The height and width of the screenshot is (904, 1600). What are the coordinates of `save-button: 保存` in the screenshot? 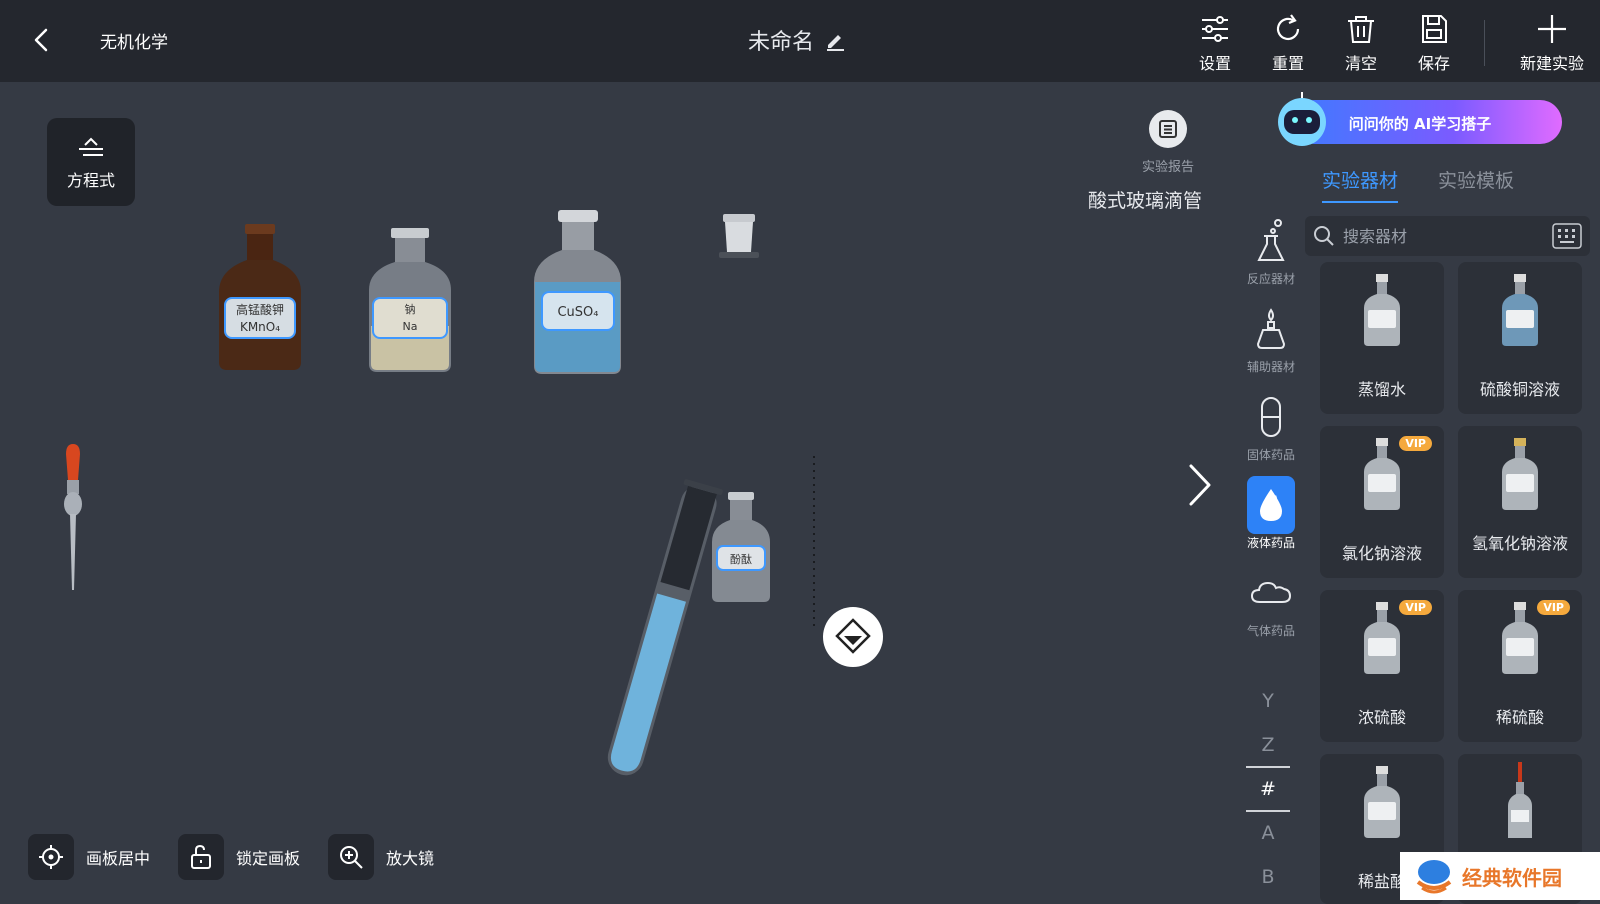 It's located at (1434, 43).